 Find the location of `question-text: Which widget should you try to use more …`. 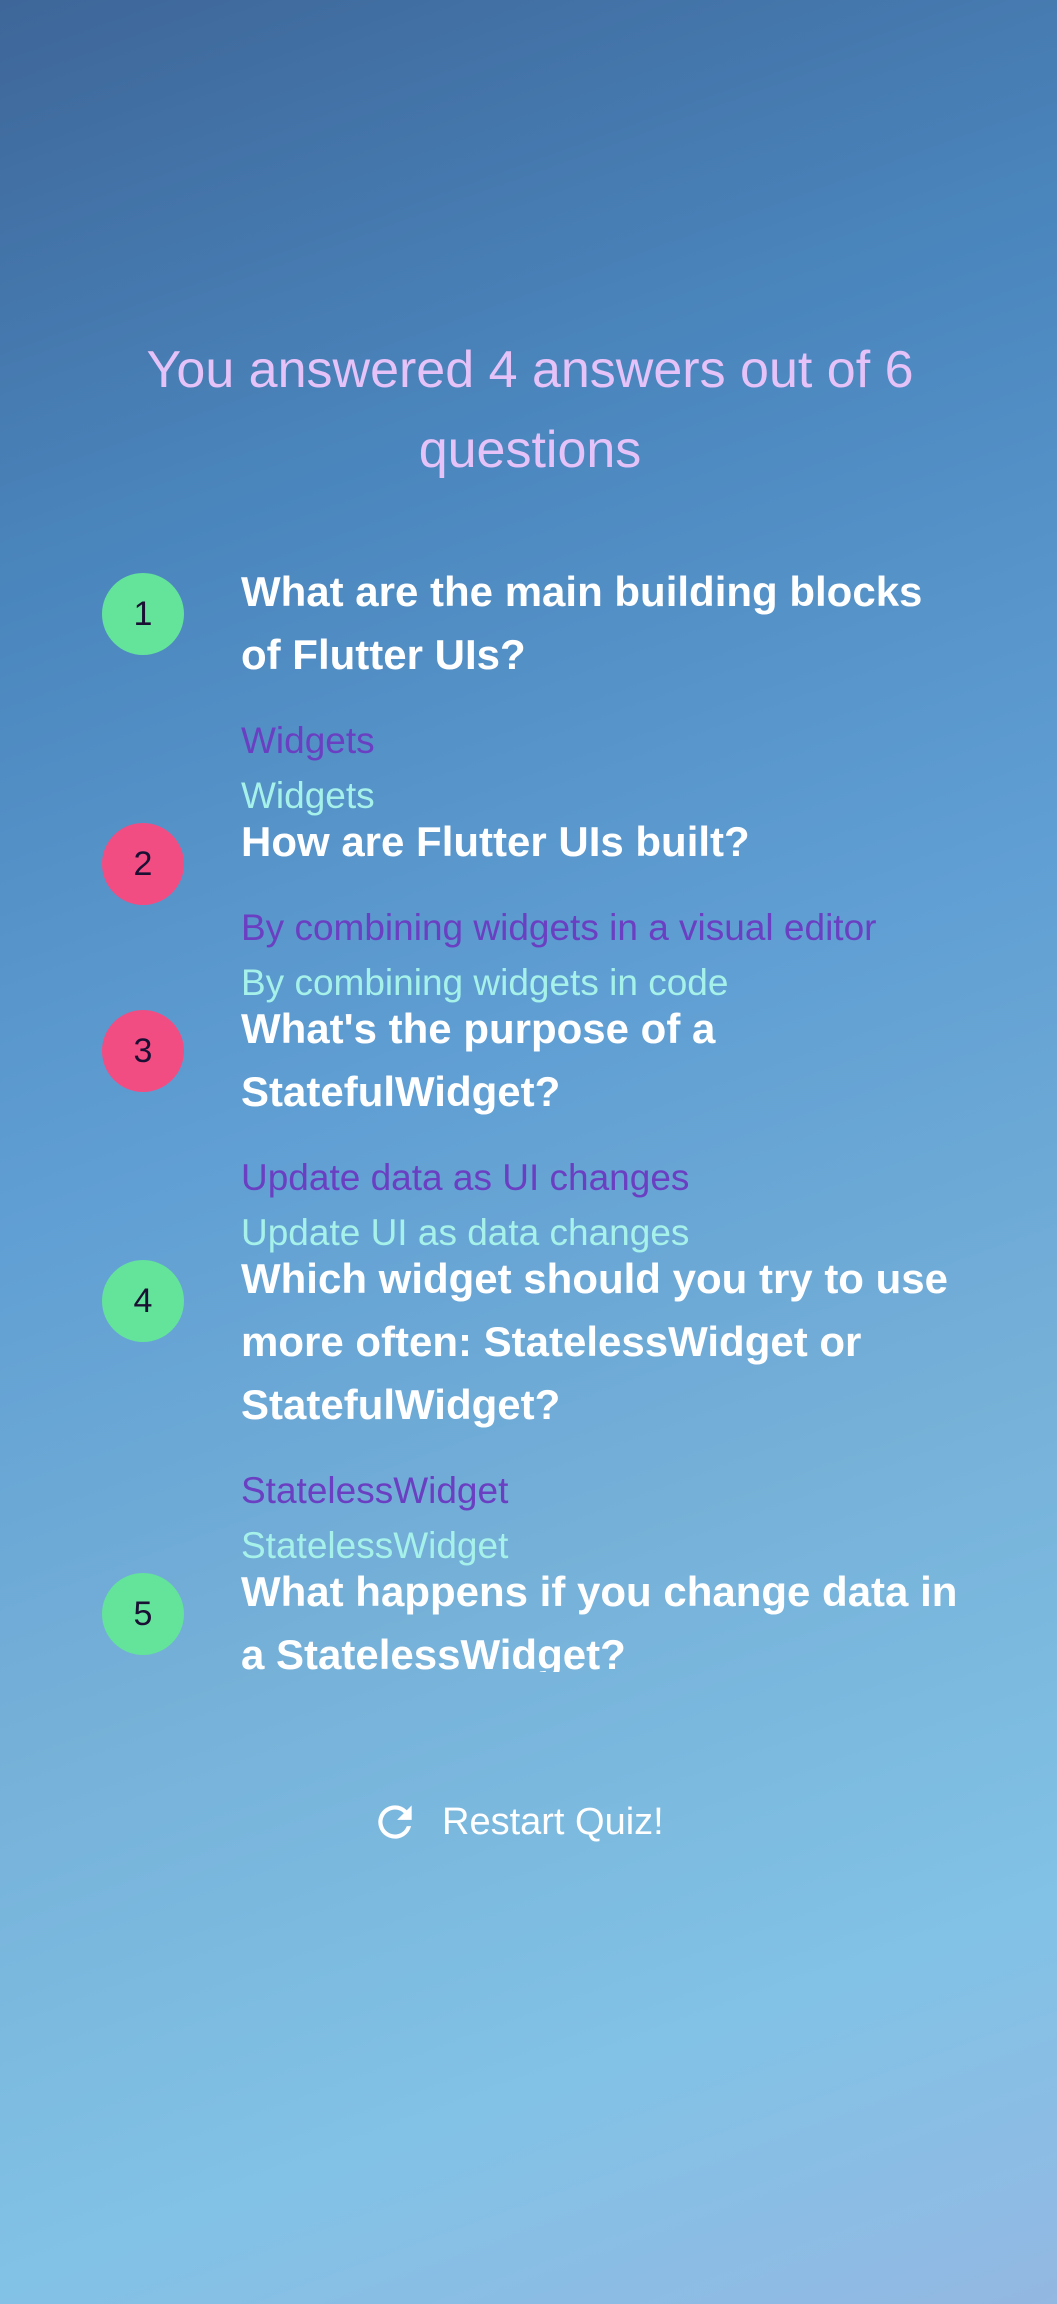

question-text: Which widget should you try to use more … is located at coordinates (595, 1341).